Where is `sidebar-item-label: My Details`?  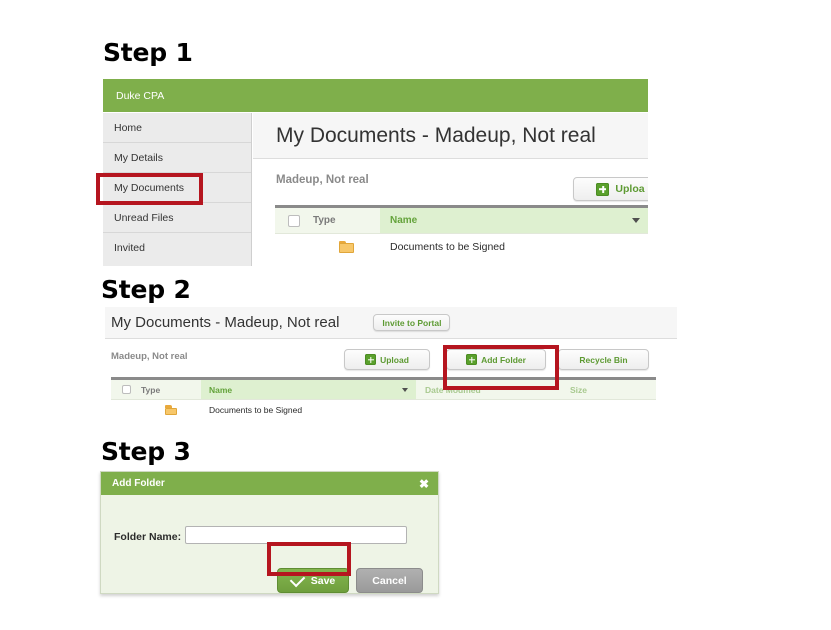
sidebar-item-label: My Details is located at coordinates (139, 157).